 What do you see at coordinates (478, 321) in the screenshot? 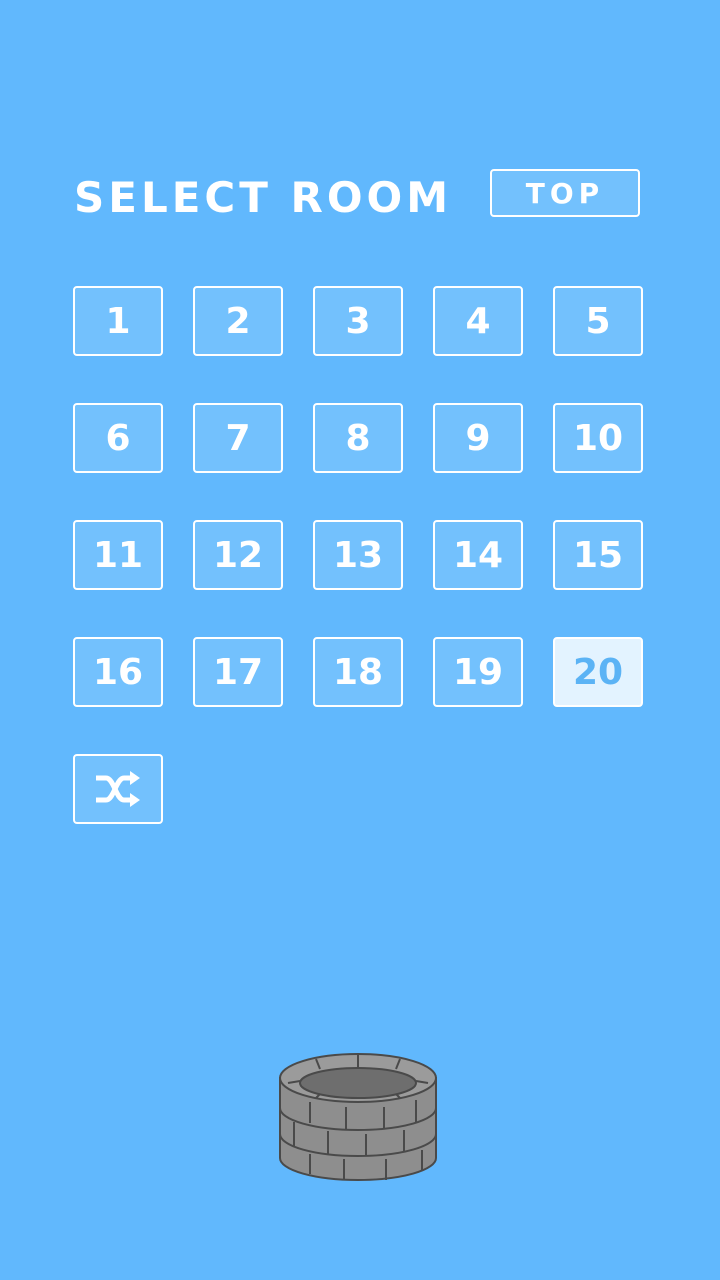
I see `room-button-4: 4` at bounding box center [478, 321].